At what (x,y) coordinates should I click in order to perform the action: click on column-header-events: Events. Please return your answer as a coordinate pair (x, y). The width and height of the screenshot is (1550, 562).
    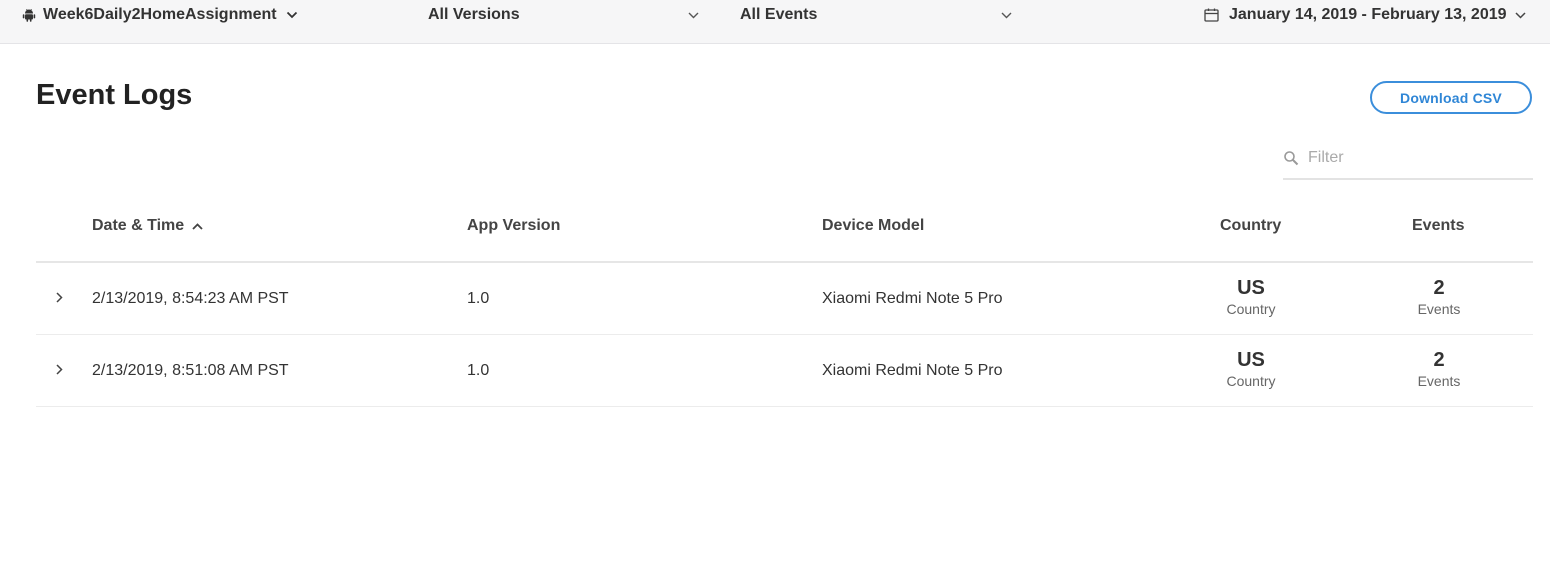
    Looking at the image, I should click on (1438, 226).